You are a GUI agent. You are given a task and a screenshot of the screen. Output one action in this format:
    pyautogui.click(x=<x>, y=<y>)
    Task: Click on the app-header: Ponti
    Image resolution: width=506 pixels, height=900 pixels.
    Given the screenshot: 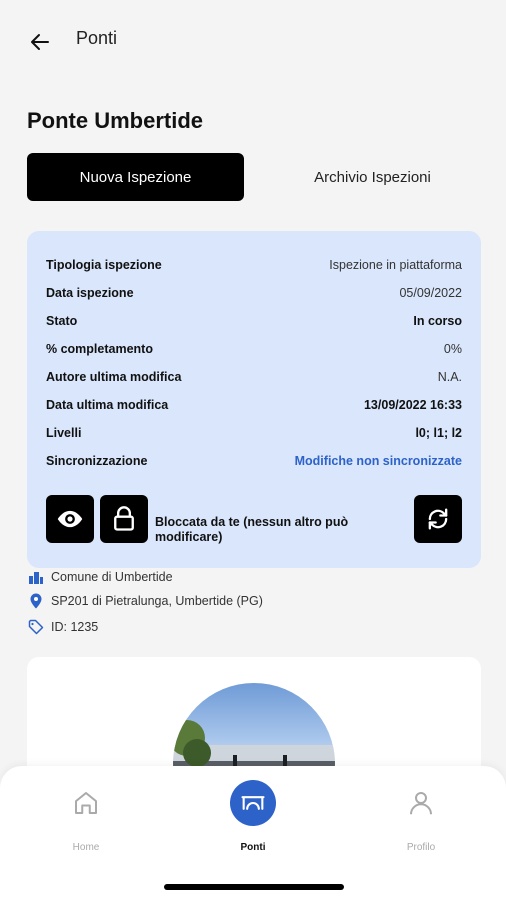 What is the action you would take?
    pyautogui.click(x=253, y=40)
    